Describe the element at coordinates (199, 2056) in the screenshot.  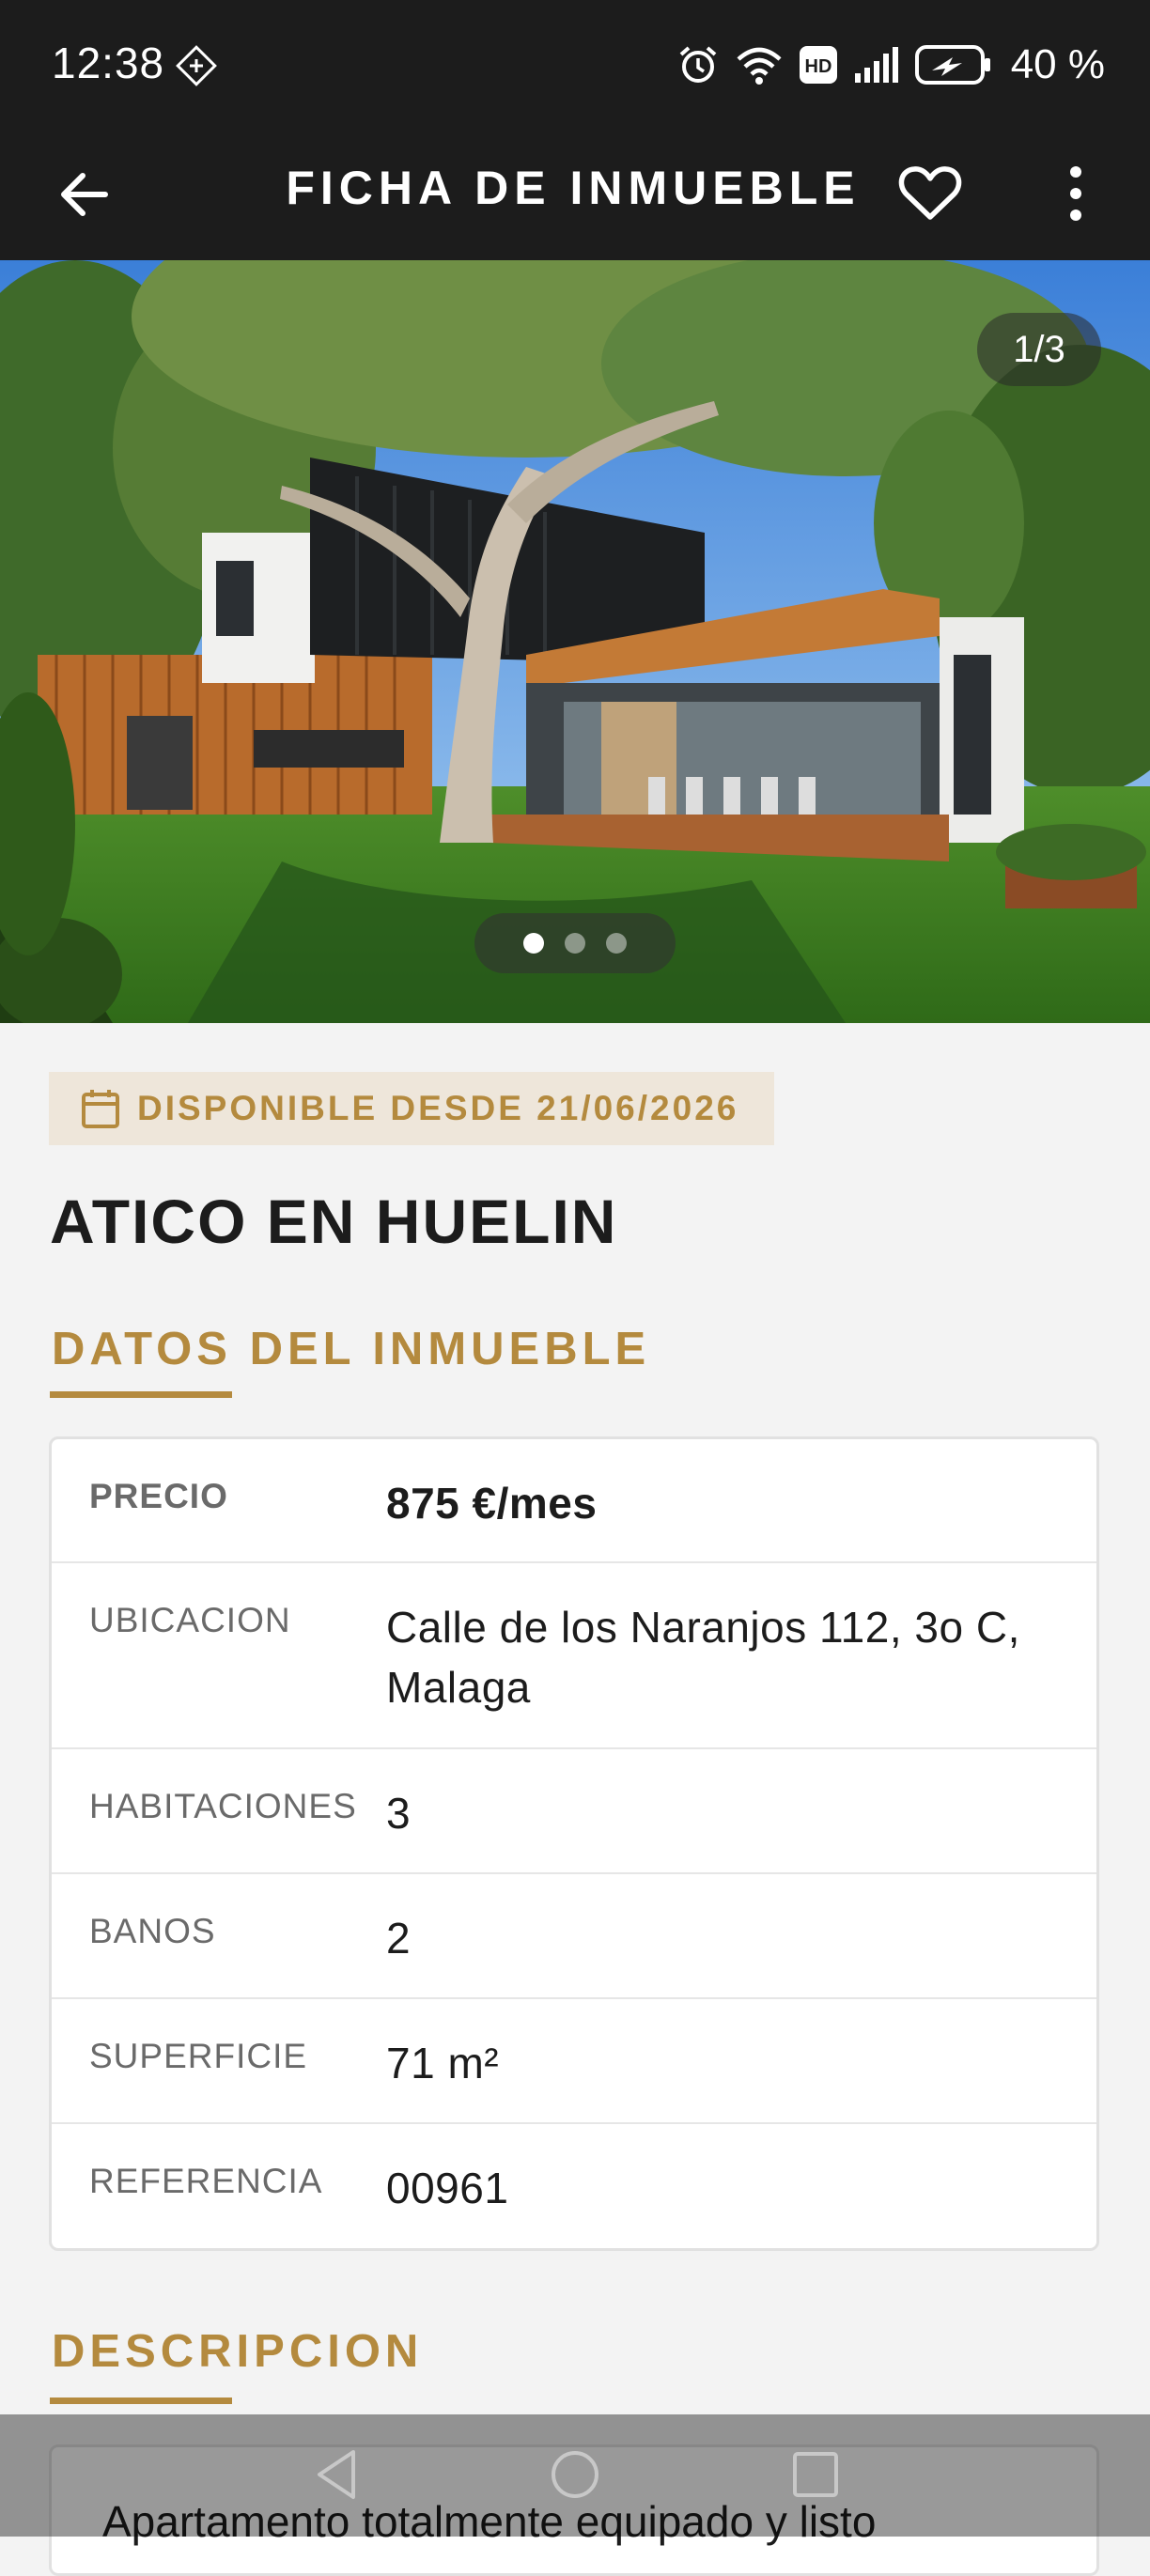
I see `detail-label: SUPERFICIE` at that location.